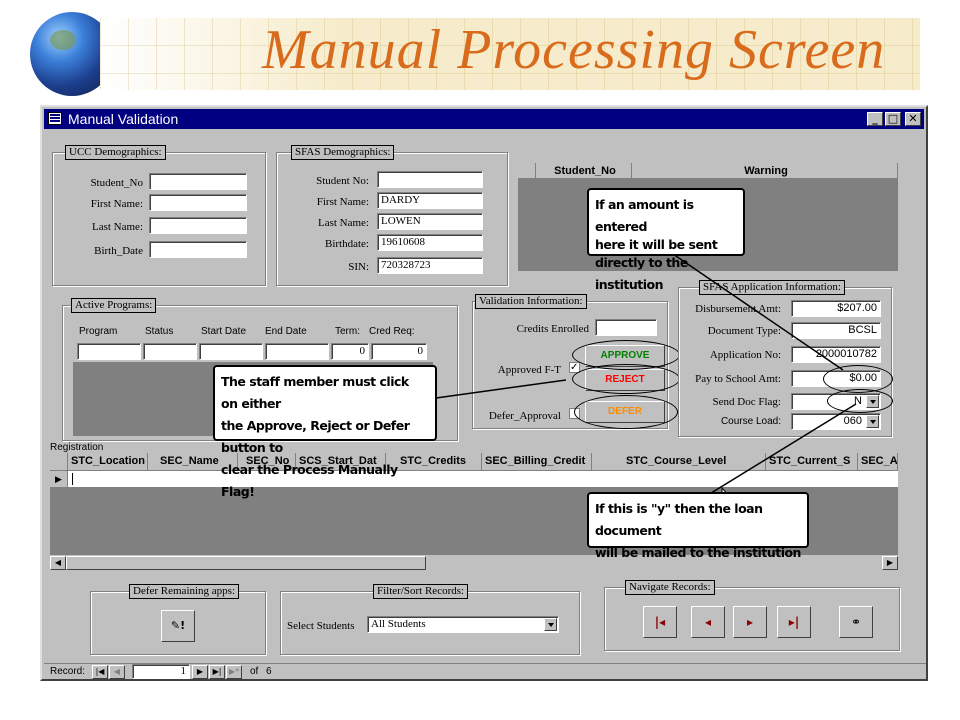 Image resolution: width=960 pixels, height=720 pixels. Describe the element at coordinates (315, 436) in the screenshot. I see `staff-callout-line: the Approve, Reject or Defer button to` at that location.